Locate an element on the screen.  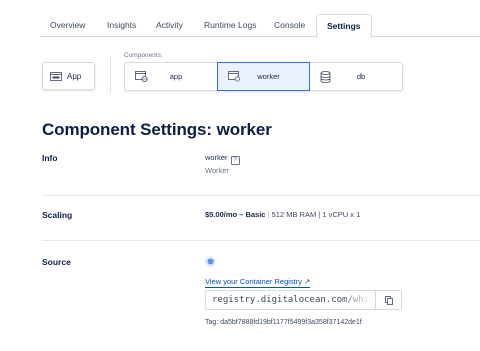
page-title: Component Settings: worker is located at coordinates (157, 129).